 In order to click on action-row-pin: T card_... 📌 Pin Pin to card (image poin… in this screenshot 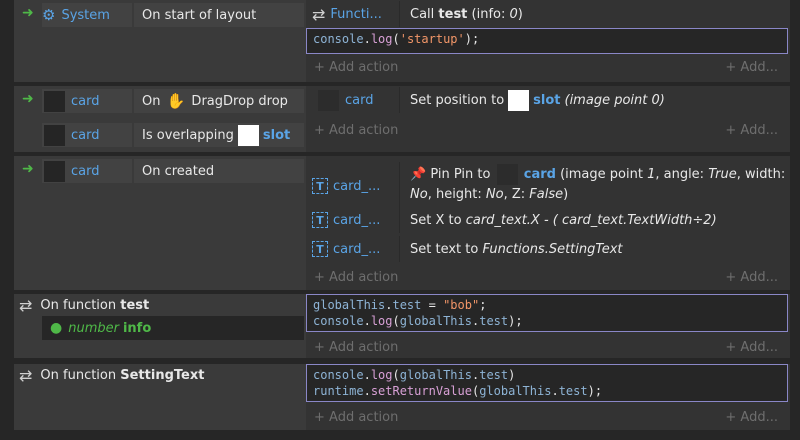, I will do `click(548, 186)`.